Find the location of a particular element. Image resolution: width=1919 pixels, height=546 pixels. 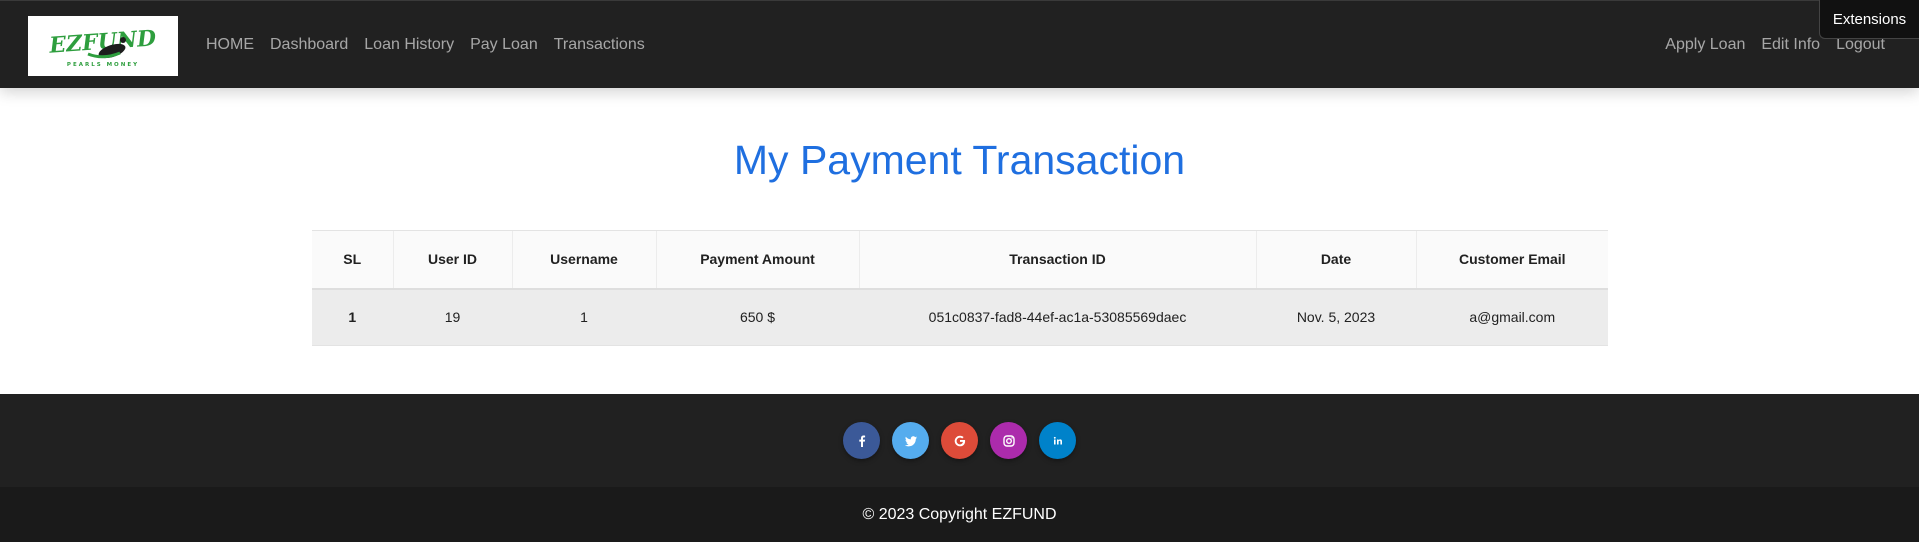

facebook-icon is located at coordinates (861, 441).